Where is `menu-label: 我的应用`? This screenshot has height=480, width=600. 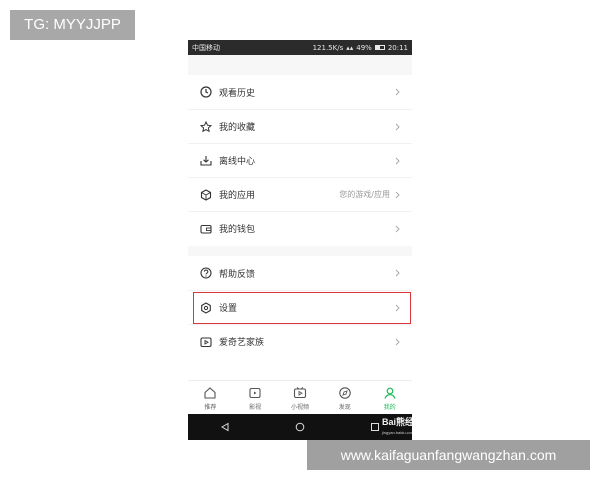 menu-label: 我的应用 is located at coordinates (237, 196).